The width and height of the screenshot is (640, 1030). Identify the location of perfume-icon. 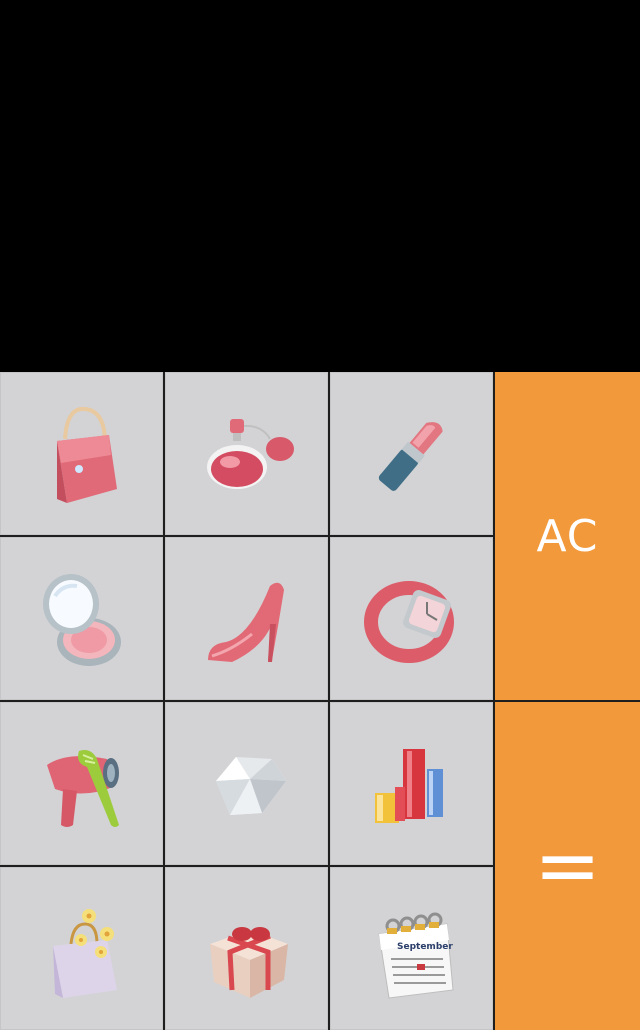
(250, 453).